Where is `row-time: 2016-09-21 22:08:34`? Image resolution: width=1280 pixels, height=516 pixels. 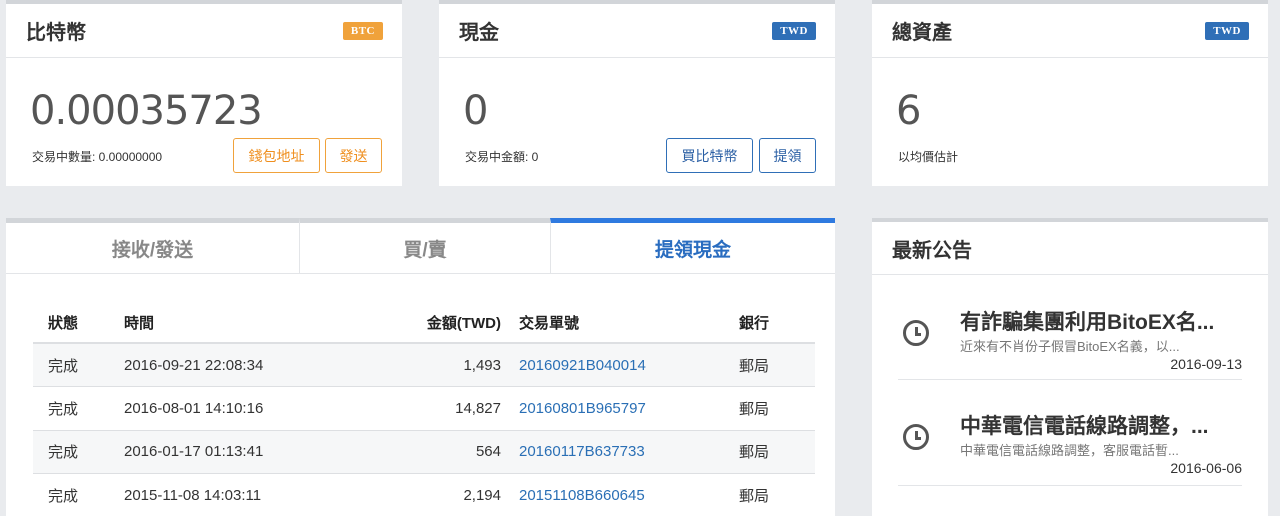
row-time: 2016-09-21 22:08:34 is located at coordinates (224, 365).